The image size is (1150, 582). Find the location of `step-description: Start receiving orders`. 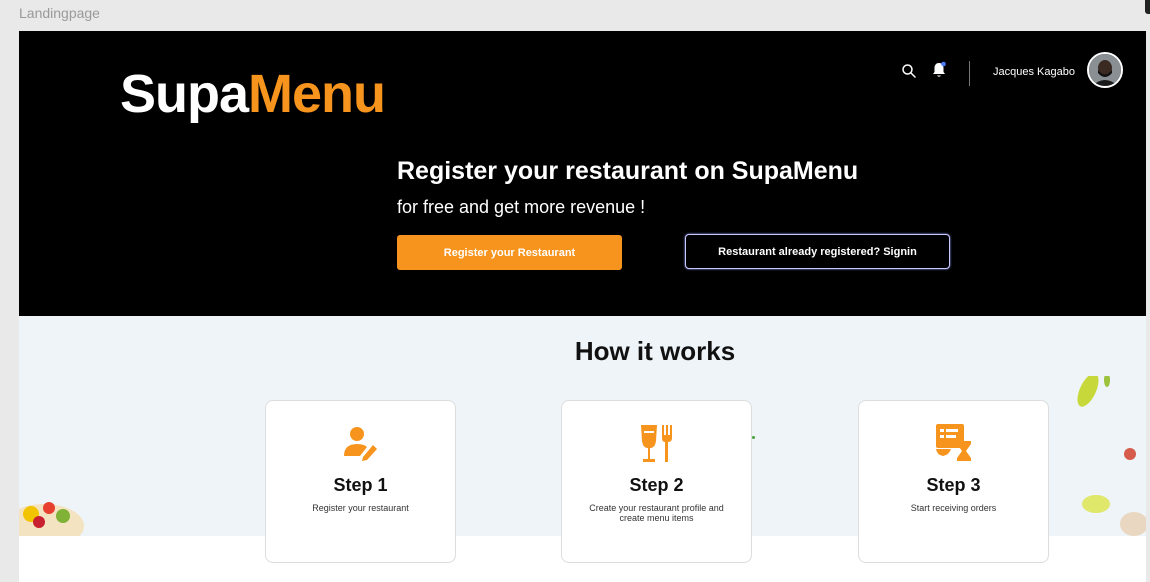

step-description: Start receiving orders is located at coordinates (953, 508).